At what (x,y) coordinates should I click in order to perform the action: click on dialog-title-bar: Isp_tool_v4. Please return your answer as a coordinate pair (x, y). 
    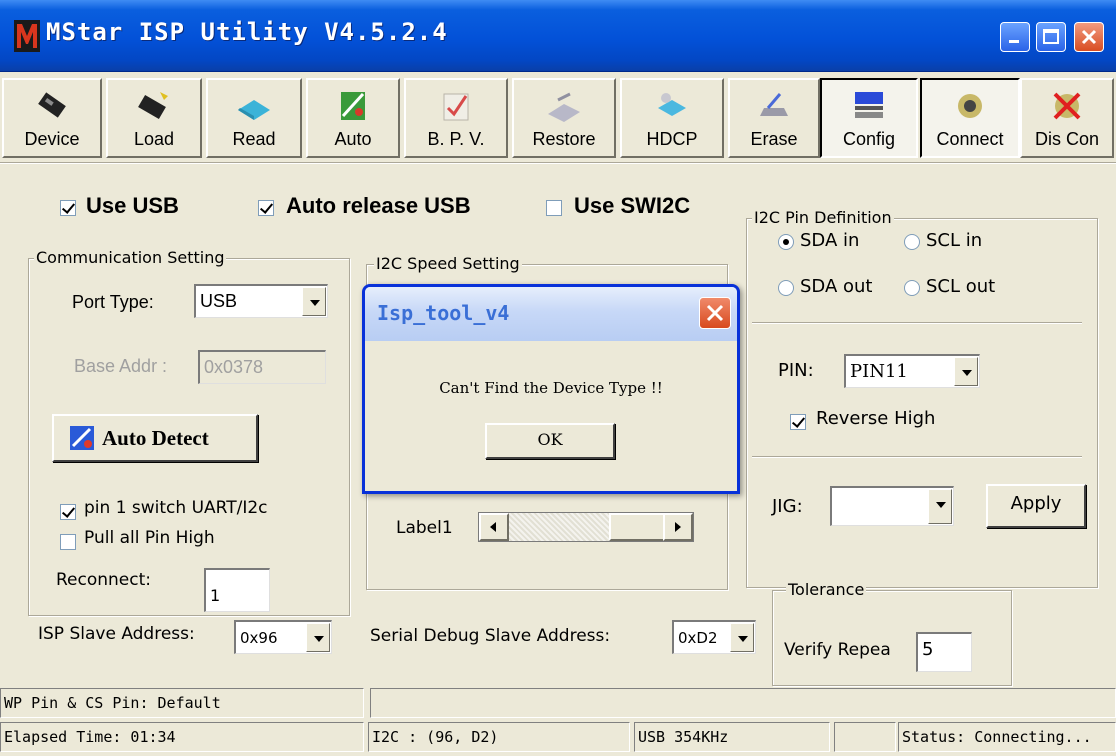
    Looking at the image, I should click on (551, 314).